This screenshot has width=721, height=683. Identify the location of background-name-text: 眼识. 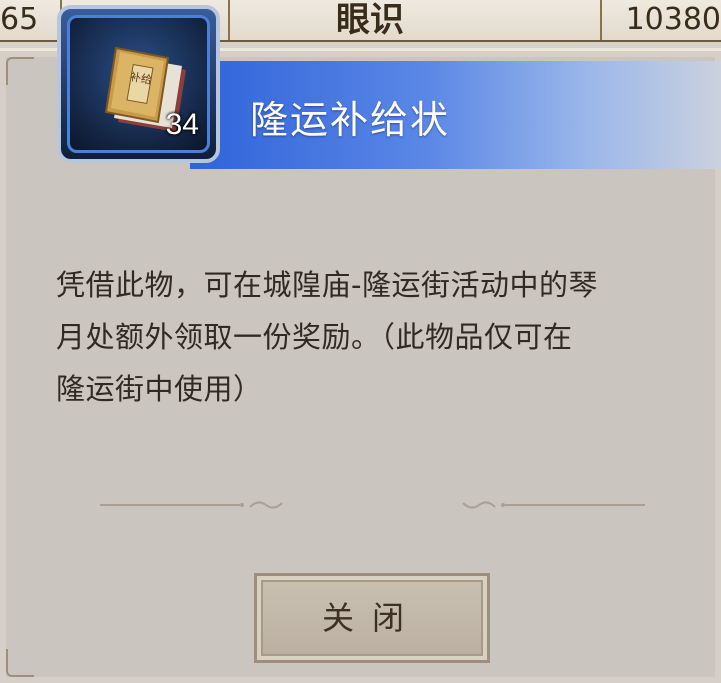
(370, 20).